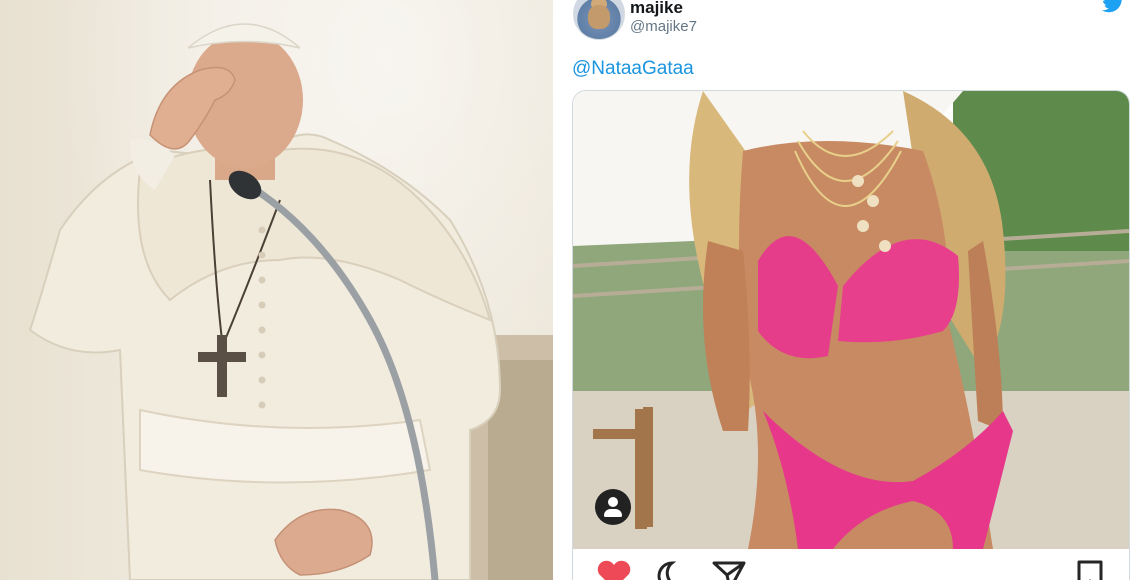  What do you see at coordinates (851, 566) in the screenshot?
I see `action-bar` at bounding box center [851, 566].